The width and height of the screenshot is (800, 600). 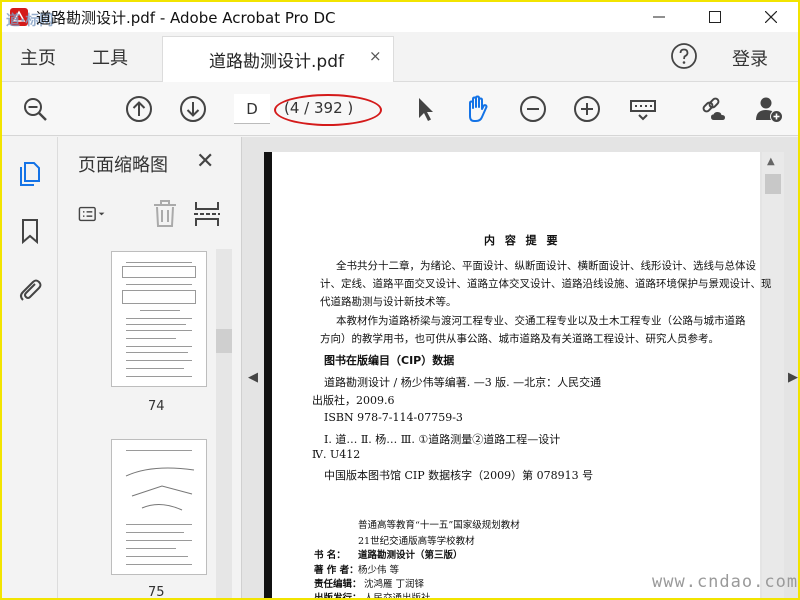 I want to click on meta-label: 出版发行：, so click(x=338, y=596).